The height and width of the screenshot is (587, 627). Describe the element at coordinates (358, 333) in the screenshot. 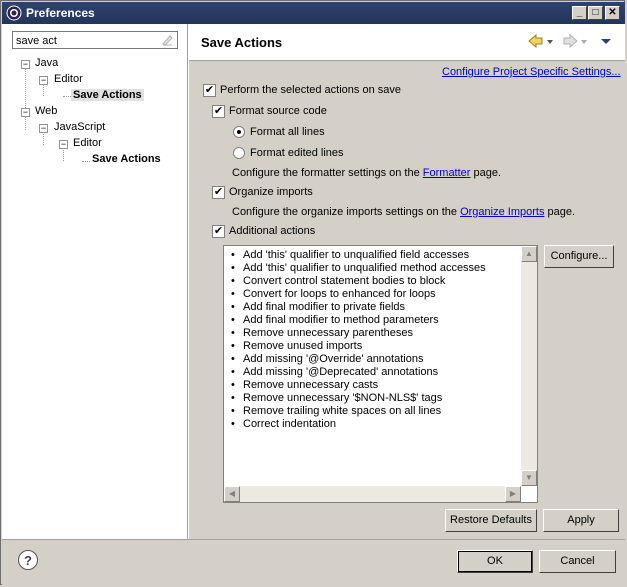

I see `list-item: Remove unnecessary parentheses` at that location.